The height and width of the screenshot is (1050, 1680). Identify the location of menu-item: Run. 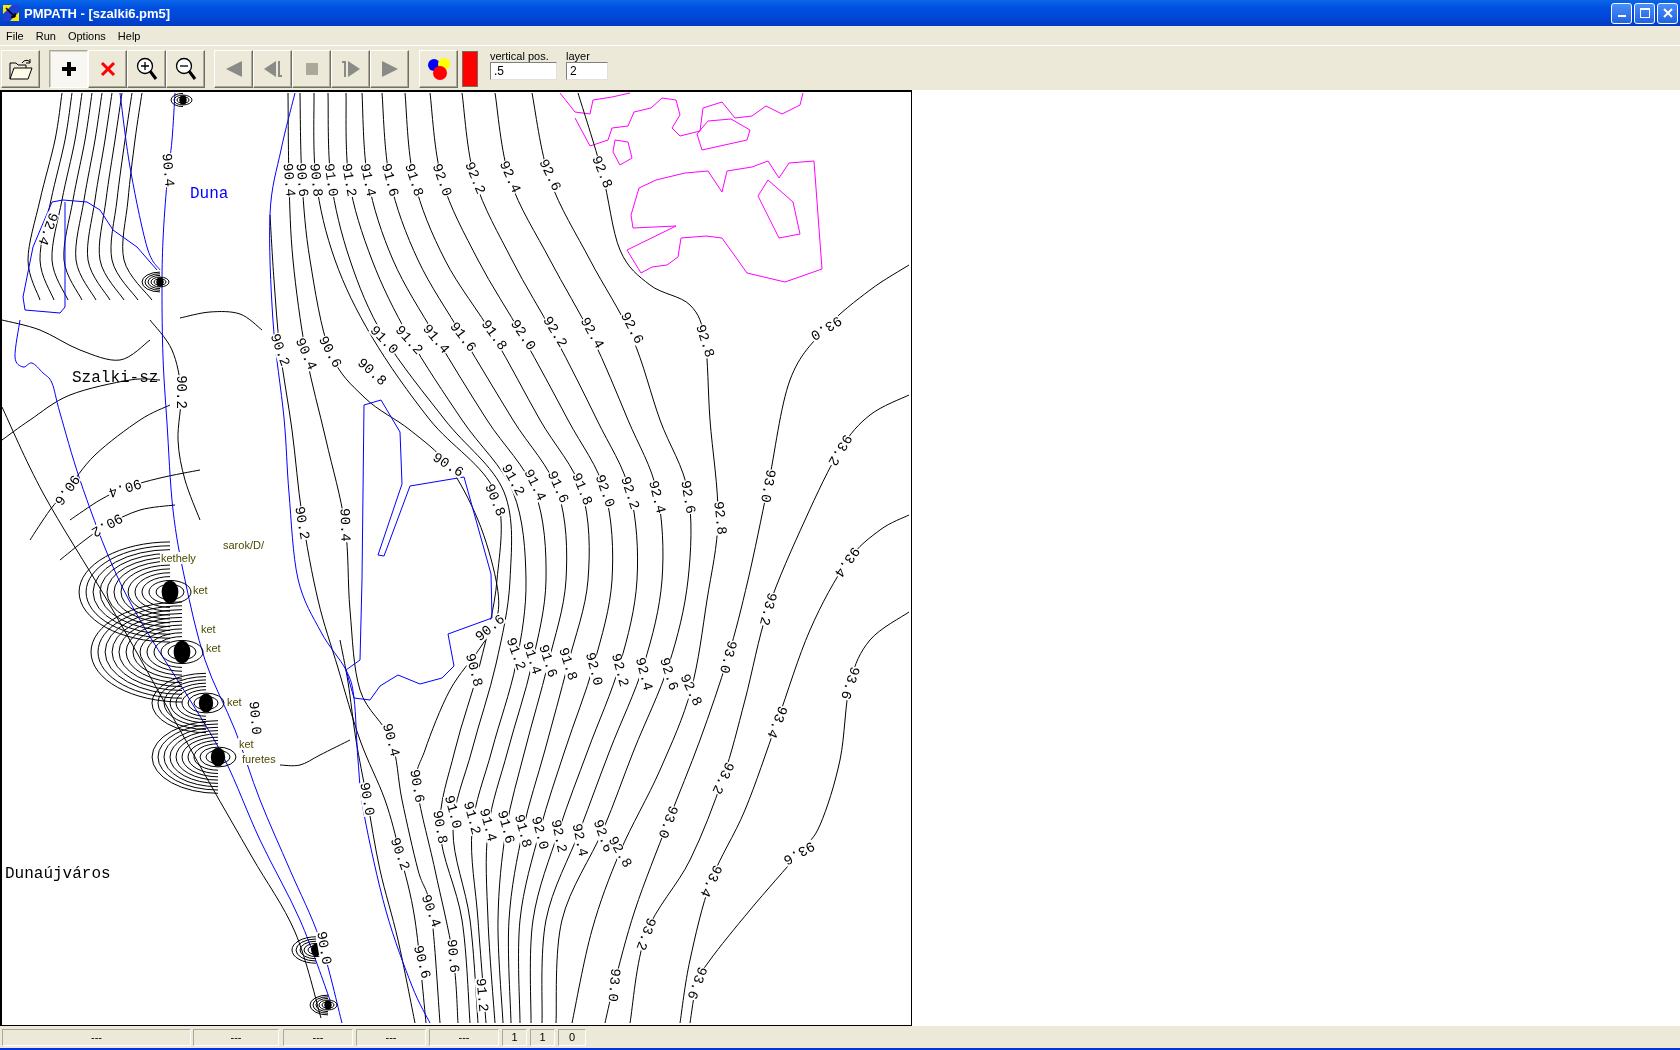
(45, 35).